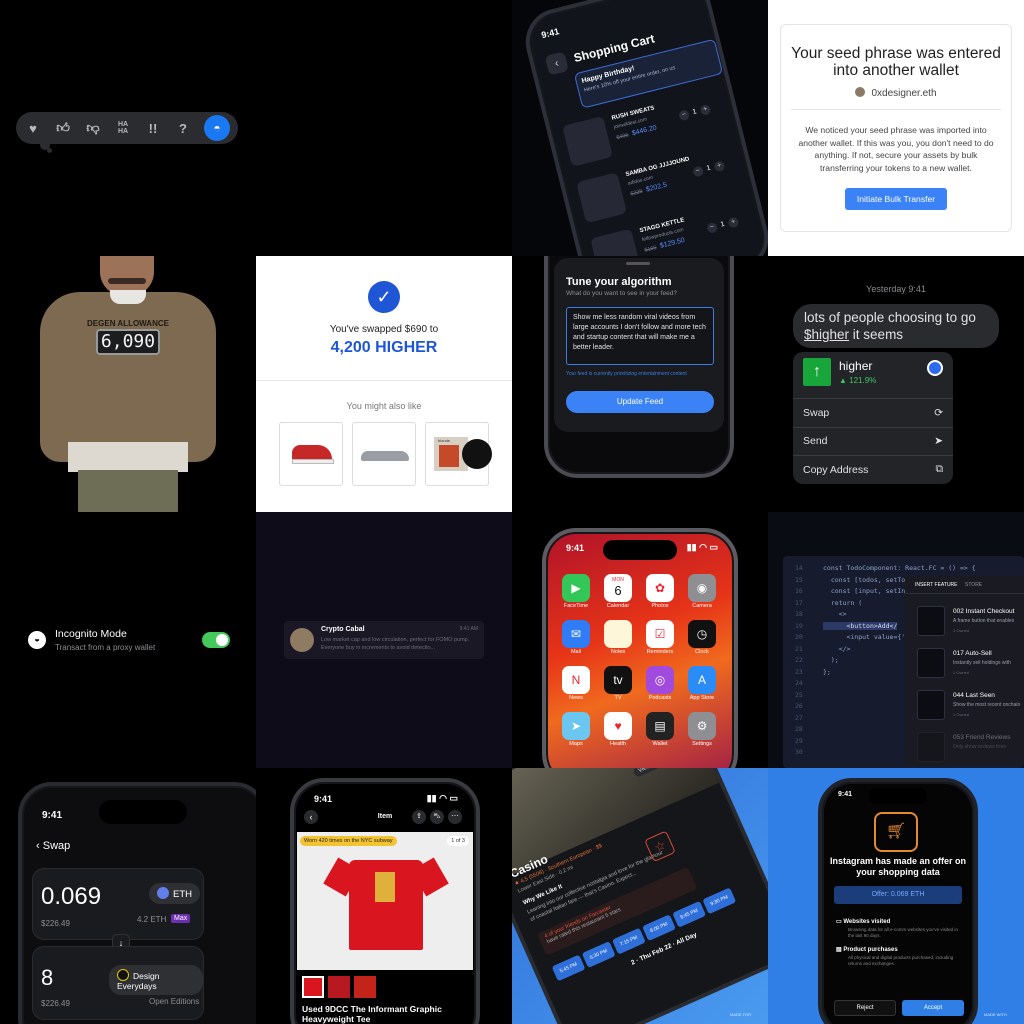 This screenshot has height=1024, width=1024. I want to click on update-feed-button: Update Feed, so click(640, 402).